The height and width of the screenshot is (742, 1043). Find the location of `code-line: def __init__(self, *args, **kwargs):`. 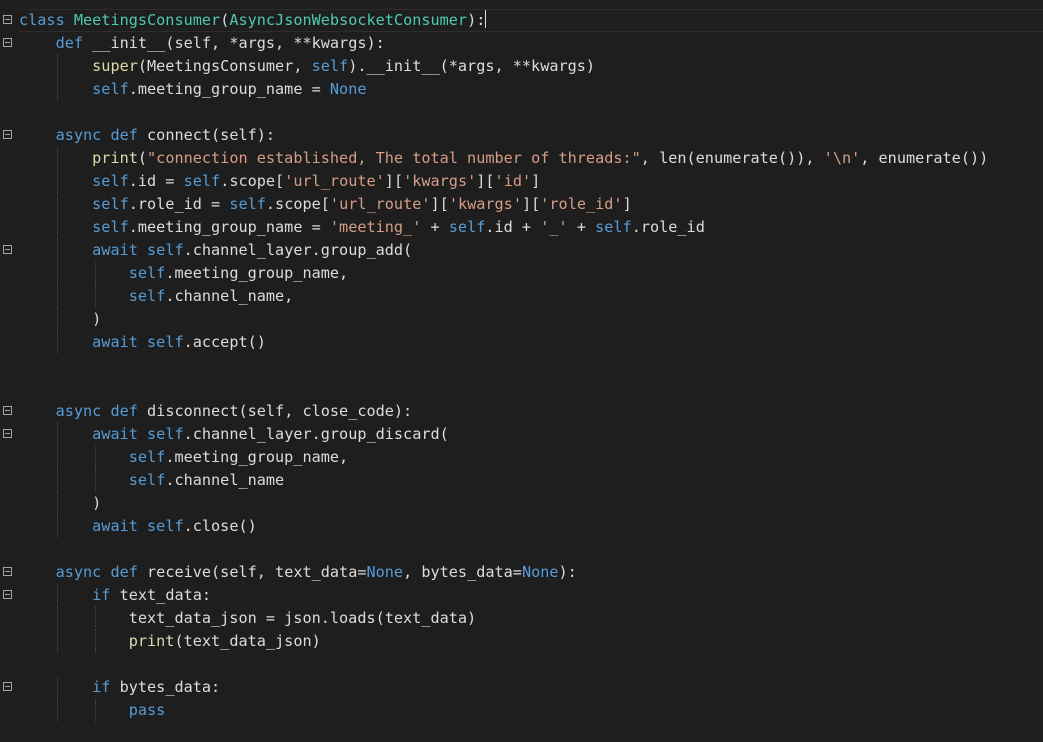

code-line: def __init__(self, *args, **kwargs): is located at coordinates (523, 43).